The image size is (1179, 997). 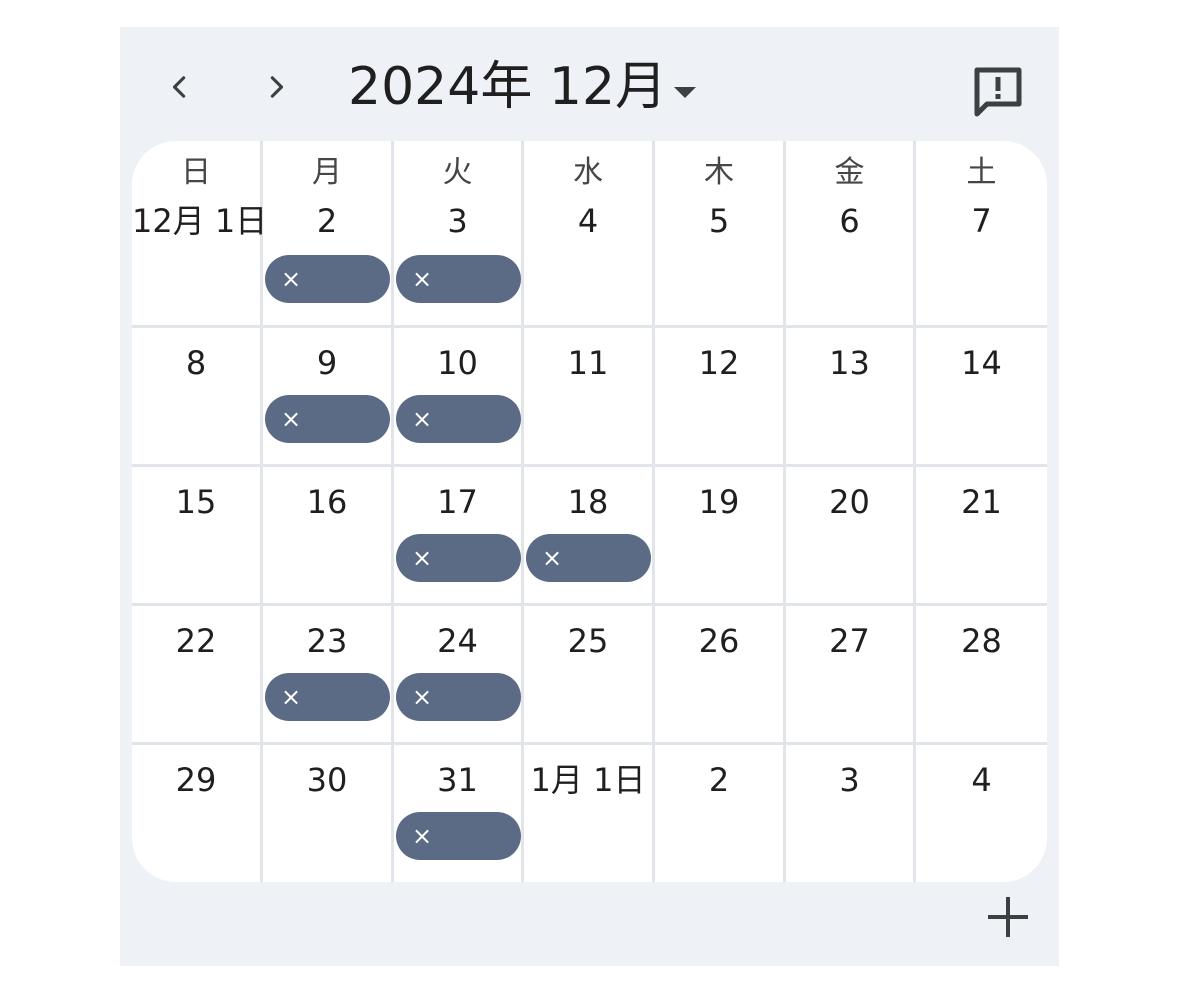 I want to click on day-number: 8, so click(x=196, y=363).